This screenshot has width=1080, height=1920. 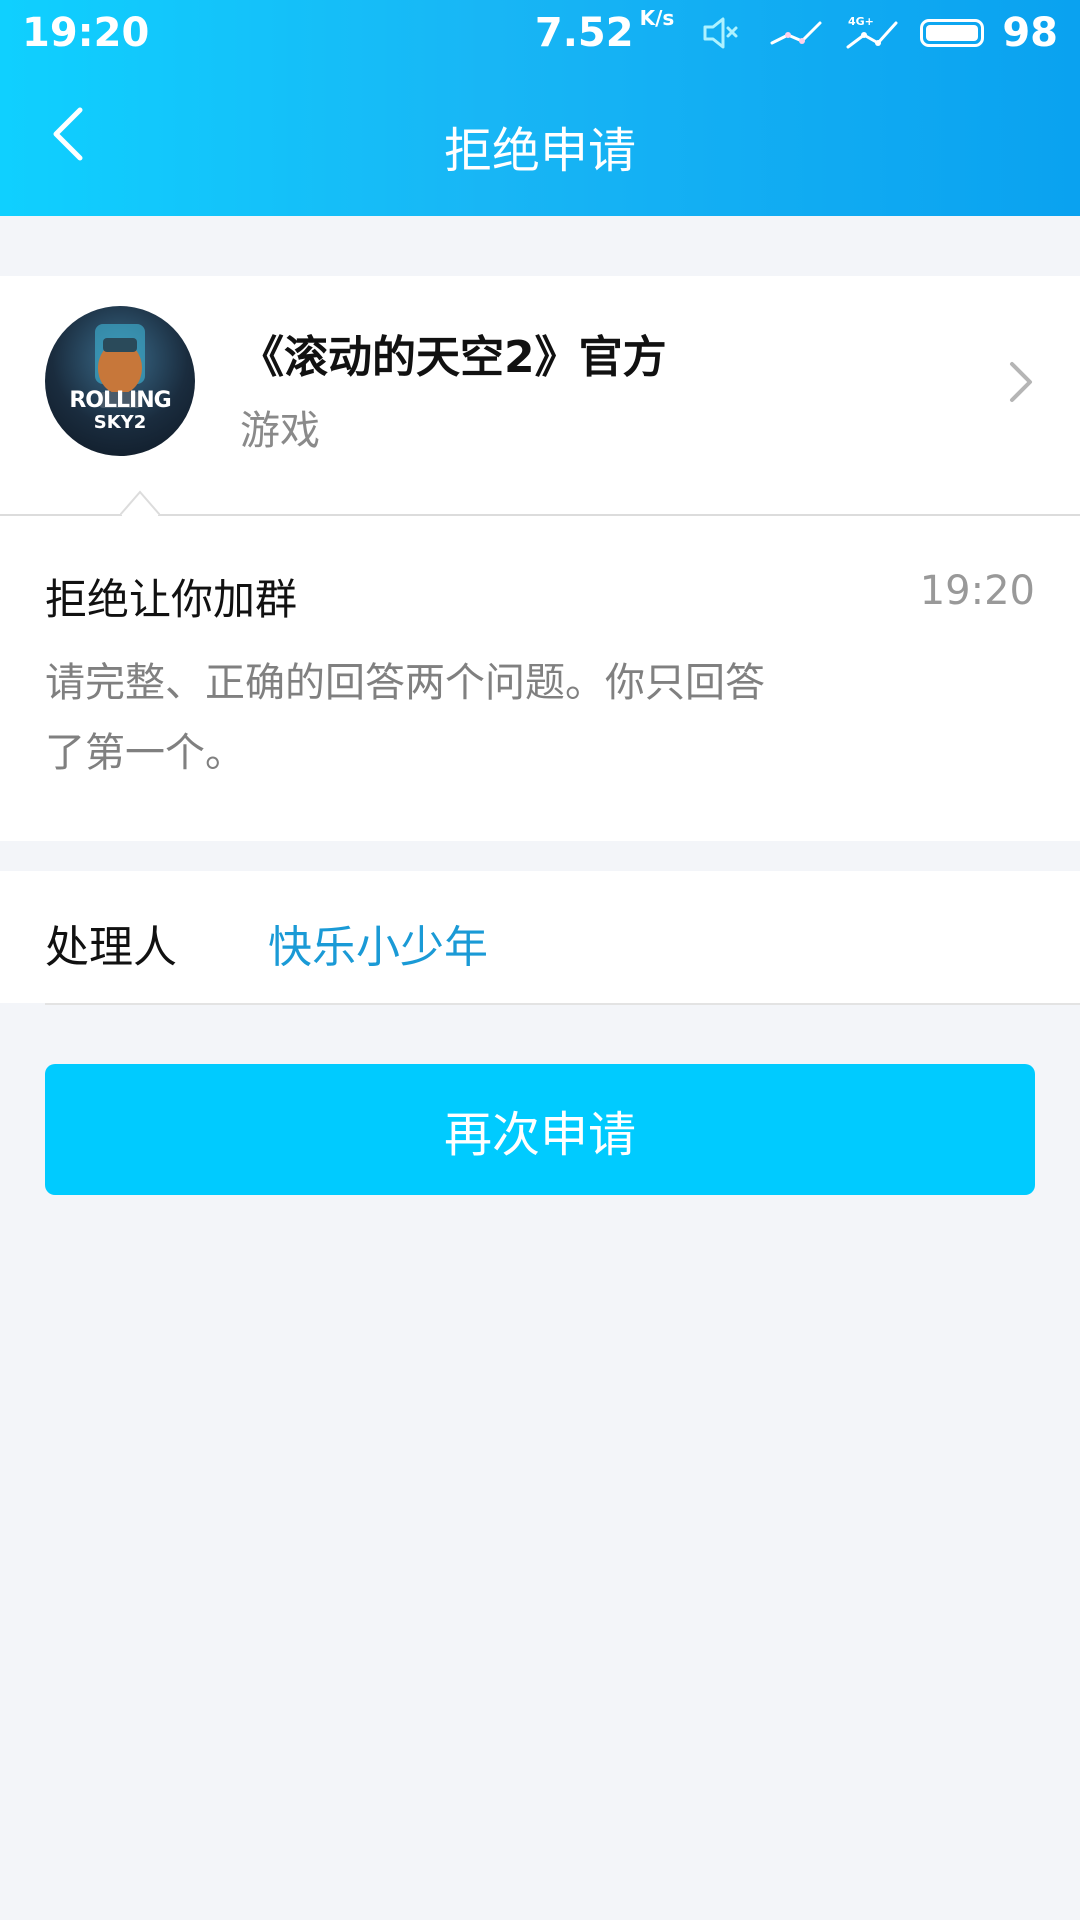 I want to click on avatar-text-line1: ROLLING, so click(x=120, y=400).